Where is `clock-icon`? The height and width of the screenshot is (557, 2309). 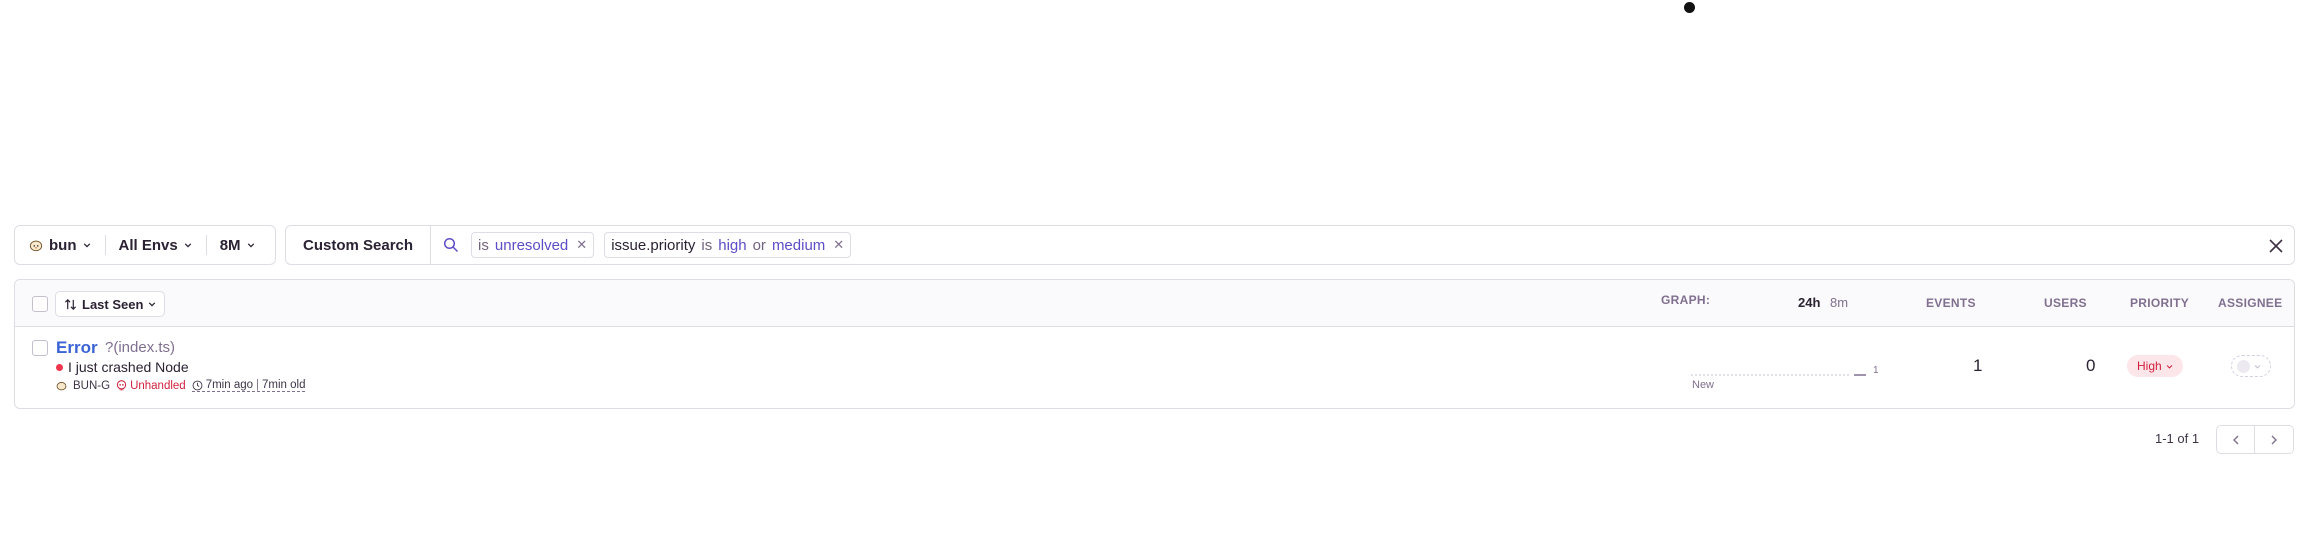
clock-icon is located at coordinates (197, 385).